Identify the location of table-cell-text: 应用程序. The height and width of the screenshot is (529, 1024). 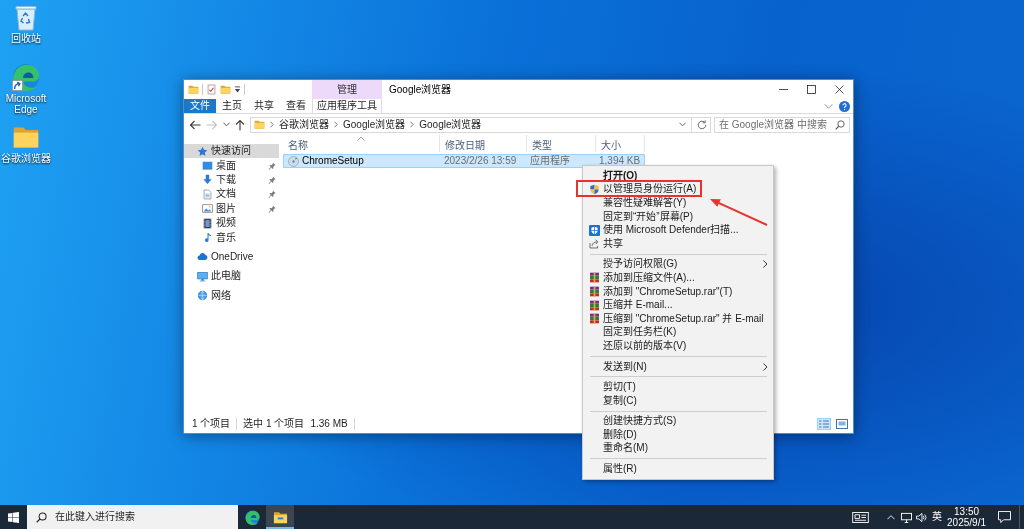
(550, 161).